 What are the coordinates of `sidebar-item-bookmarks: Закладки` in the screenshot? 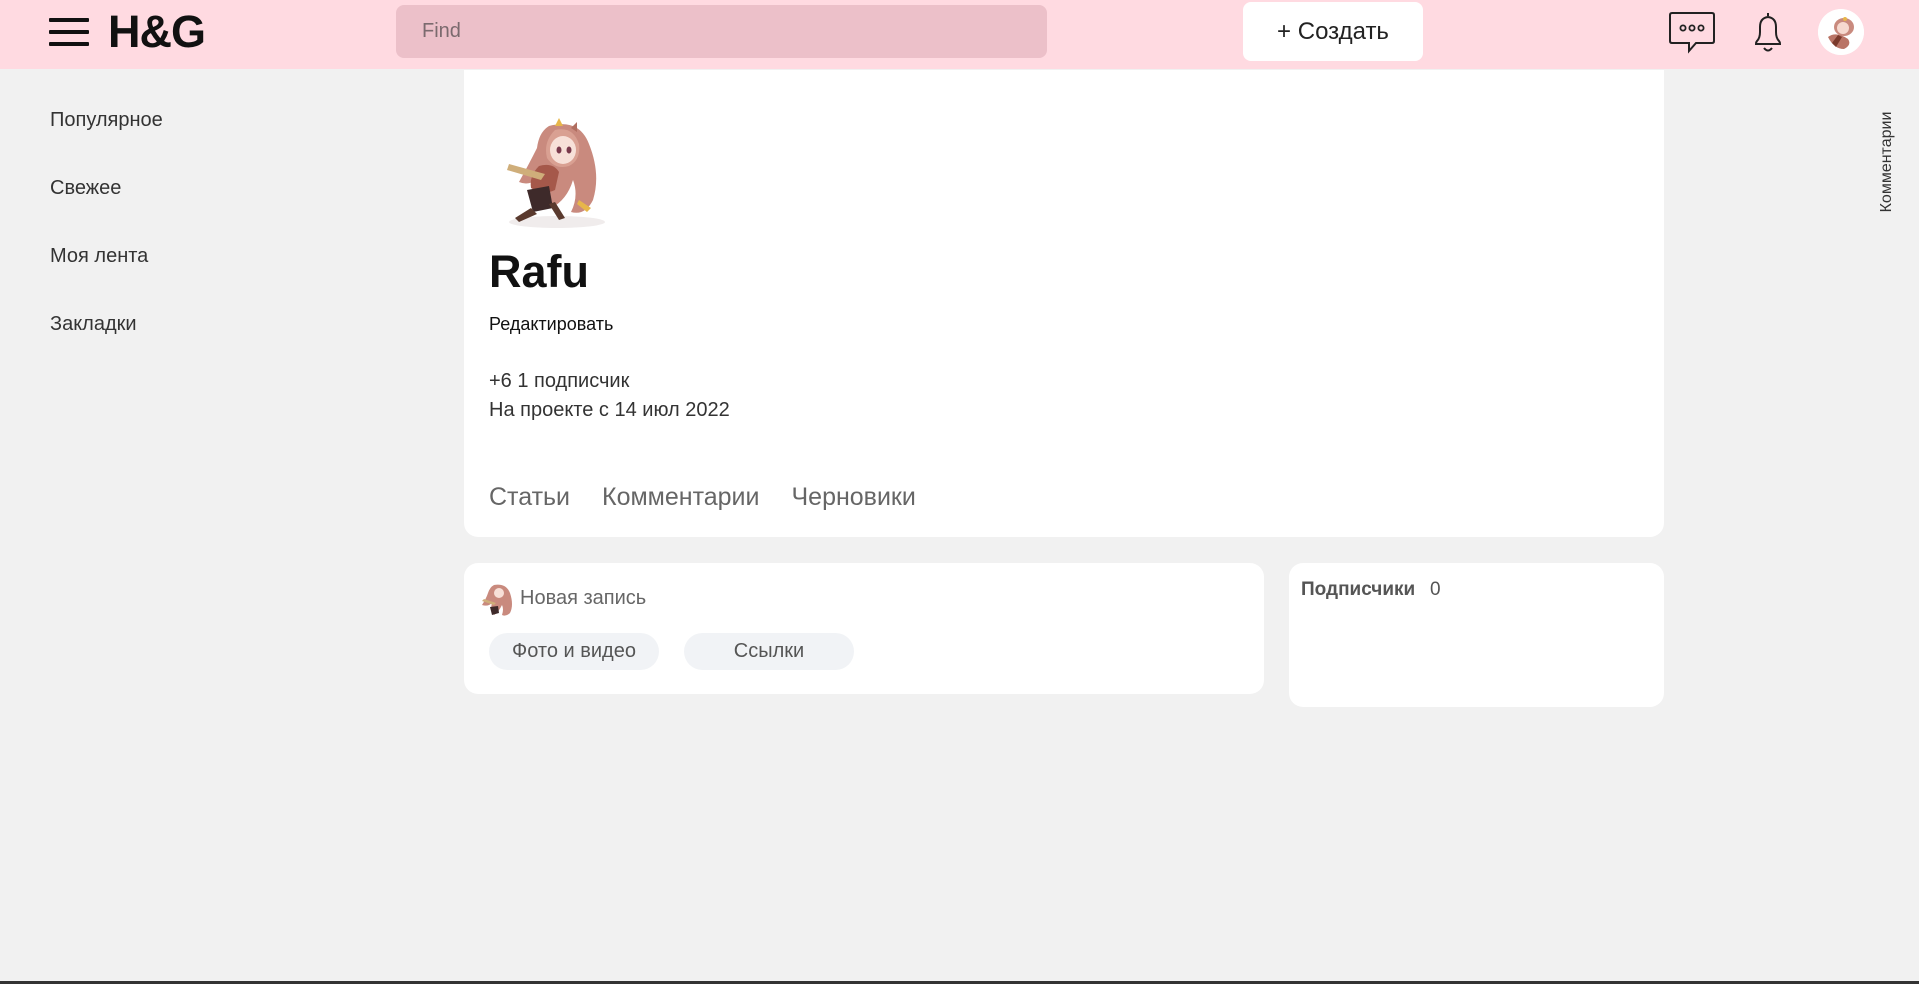 It's located at (106, 338).